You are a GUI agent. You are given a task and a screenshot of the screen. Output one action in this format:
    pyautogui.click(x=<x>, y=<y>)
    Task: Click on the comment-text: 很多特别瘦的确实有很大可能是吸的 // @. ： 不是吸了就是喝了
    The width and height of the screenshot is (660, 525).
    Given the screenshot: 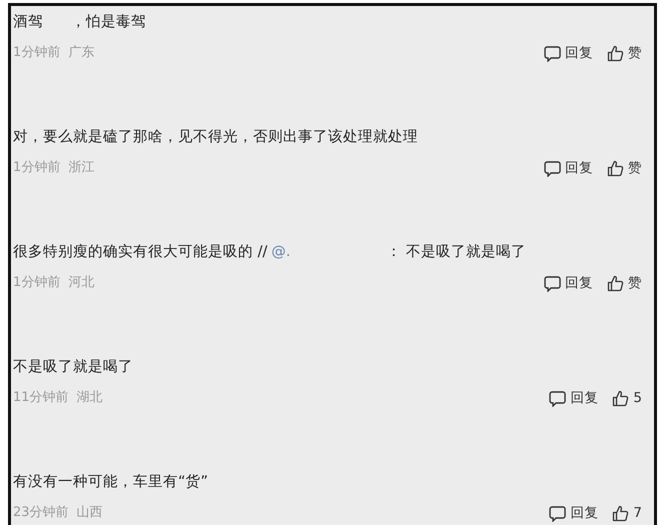 What is the action you would take?
    pyautogui.click(x=270, y=252)
    